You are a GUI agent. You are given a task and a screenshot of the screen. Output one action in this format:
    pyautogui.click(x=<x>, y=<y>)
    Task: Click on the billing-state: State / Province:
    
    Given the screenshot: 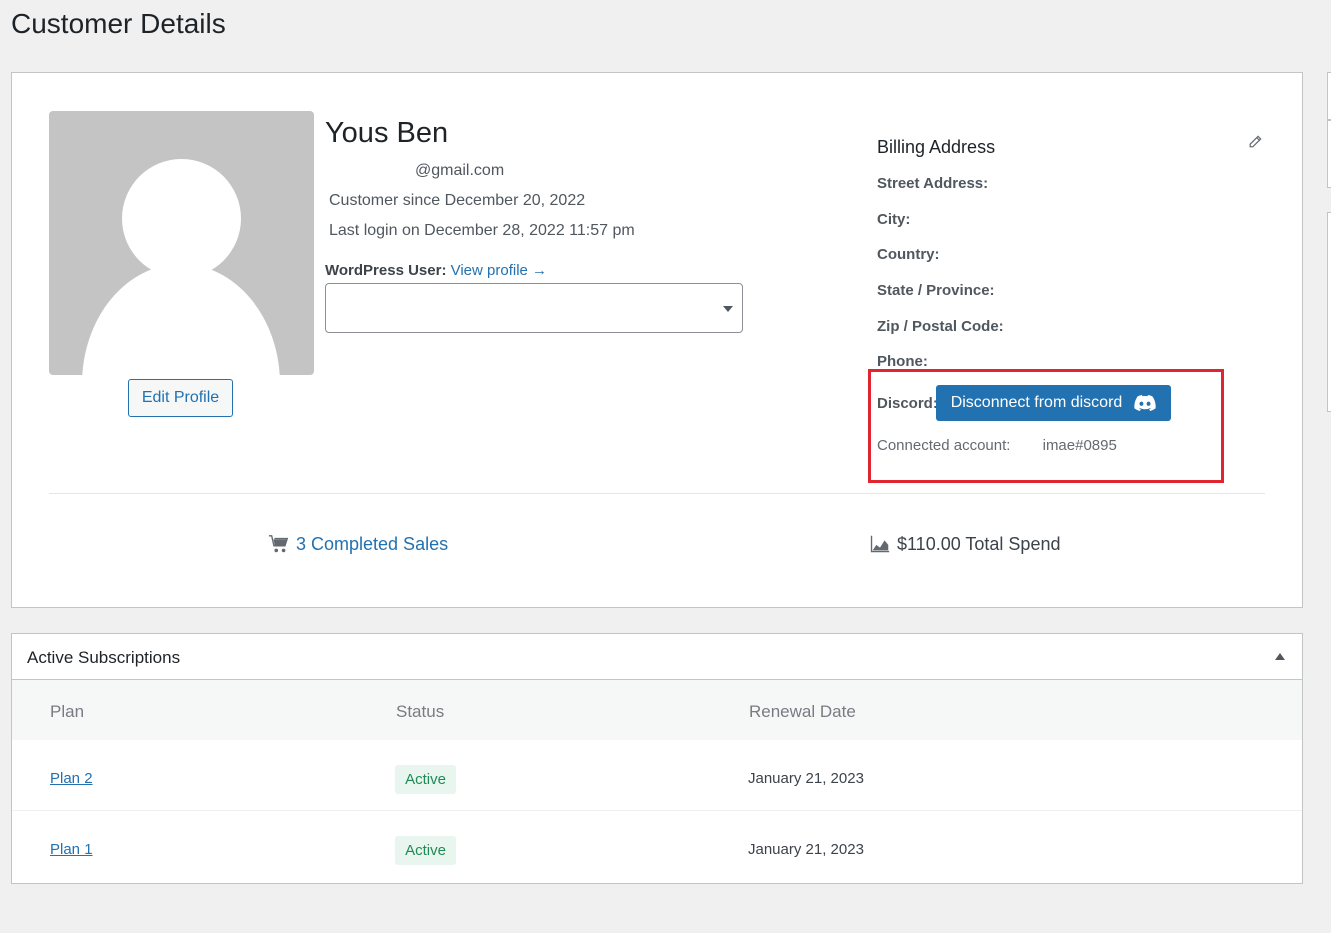 What is the action you would take?
    pyautogui.click(x=936, y=290)
    